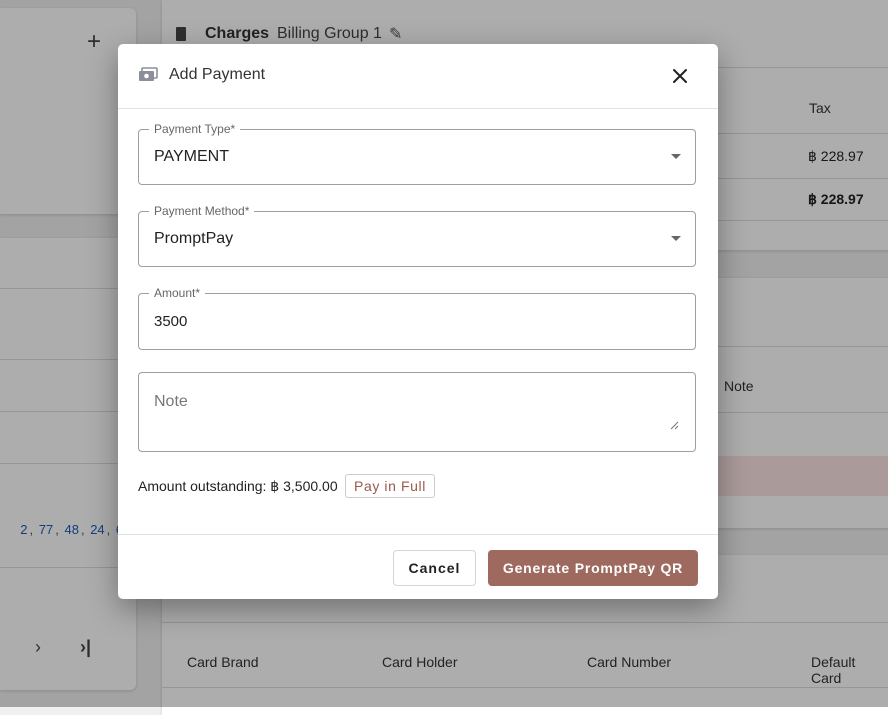 The image size is (888, 715). Describe the element at coordinates (417, 235) in the screenshot. I see `payment-method-select: Payment Method* PromptPay` at that location.